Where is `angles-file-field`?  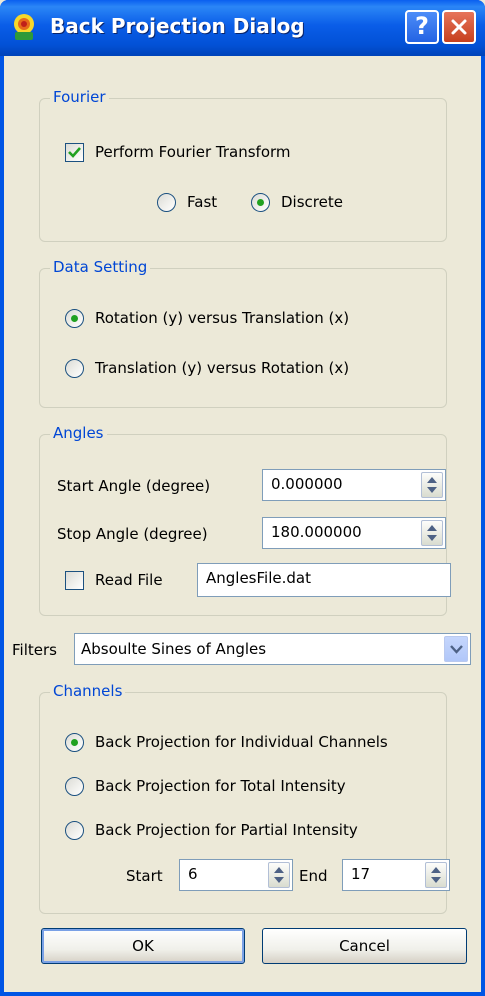
angles-file-field is located at coordinates (324, 580).